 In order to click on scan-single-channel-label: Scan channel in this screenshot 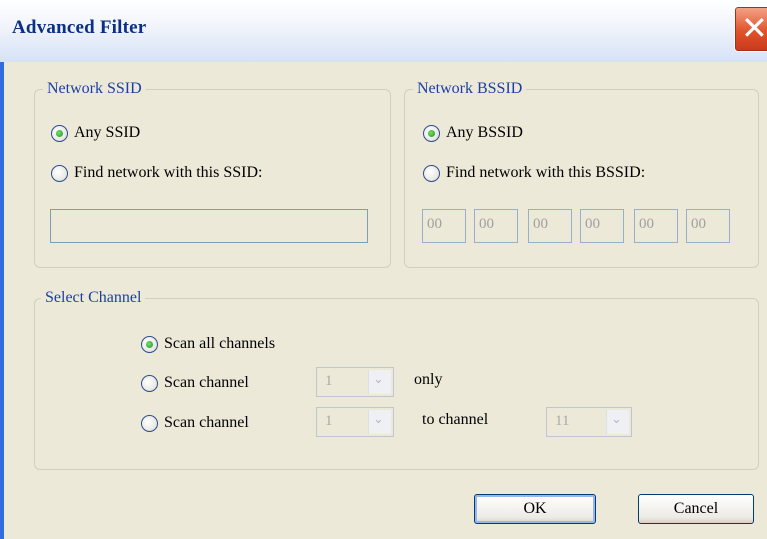, I will do `click(206, 382)`.